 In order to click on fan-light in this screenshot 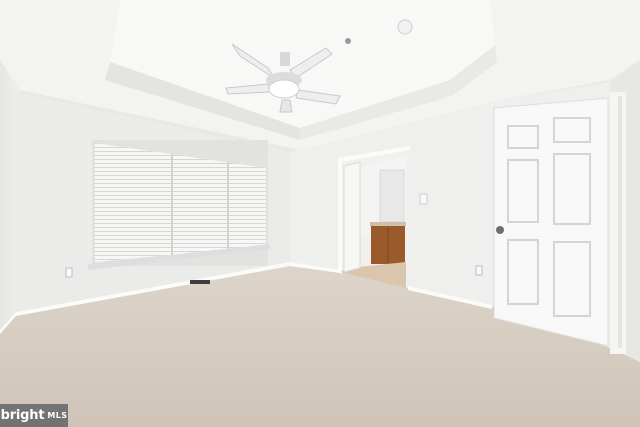, I will do `click(284, 89)`.